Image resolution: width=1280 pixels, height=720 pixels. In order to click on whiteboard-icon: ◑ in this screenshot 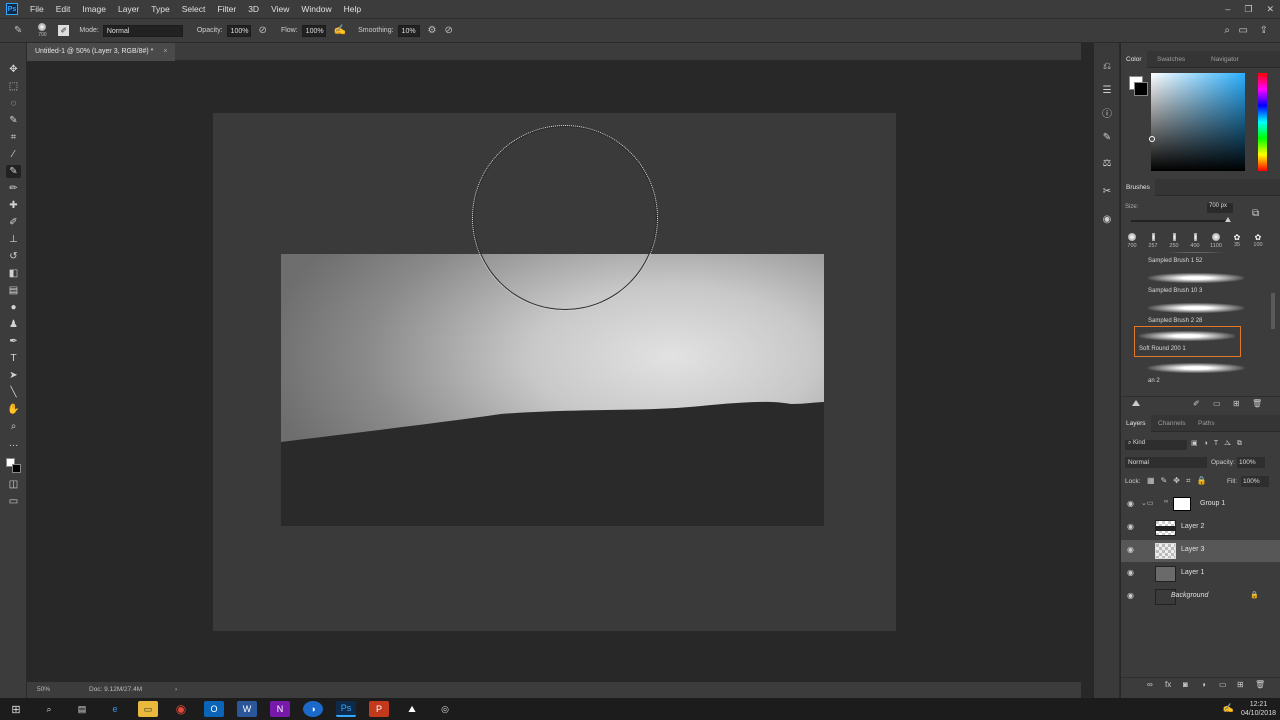, I will do `click(313, 709)`.